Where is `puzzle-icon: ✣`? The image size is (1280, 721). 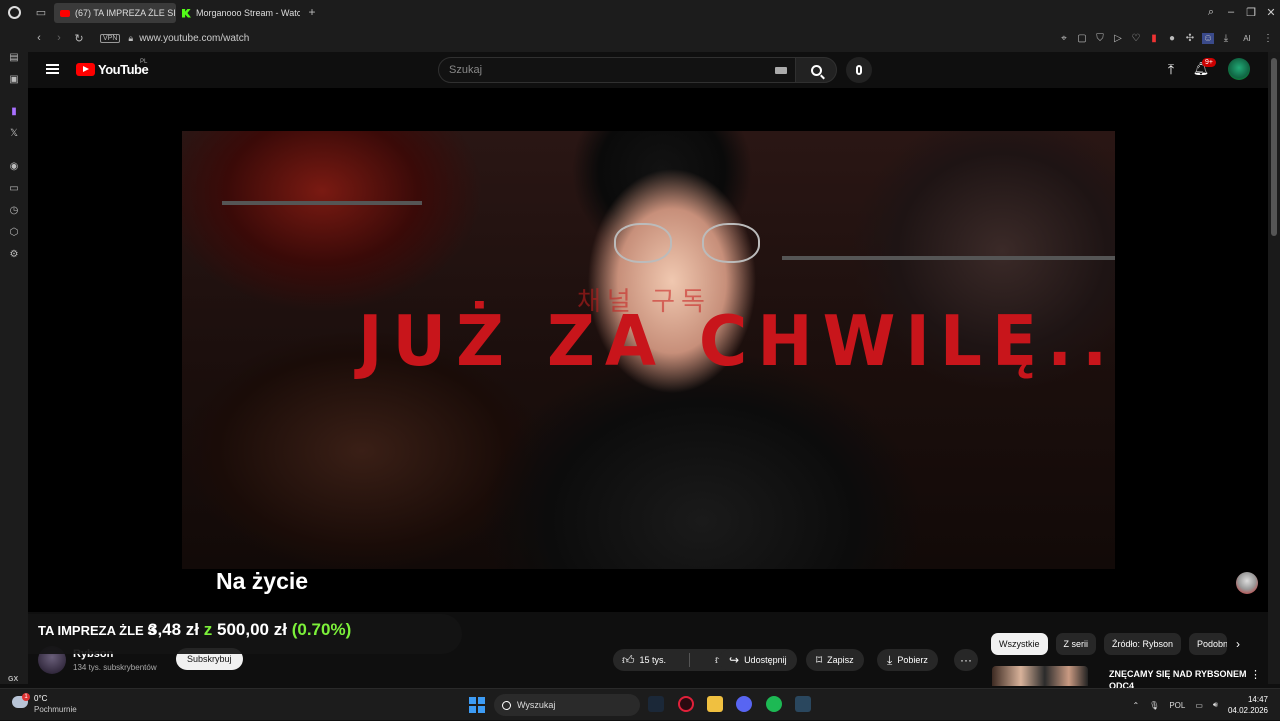 puzzle-icon: ✣ is located at coordinates (1190, 38).